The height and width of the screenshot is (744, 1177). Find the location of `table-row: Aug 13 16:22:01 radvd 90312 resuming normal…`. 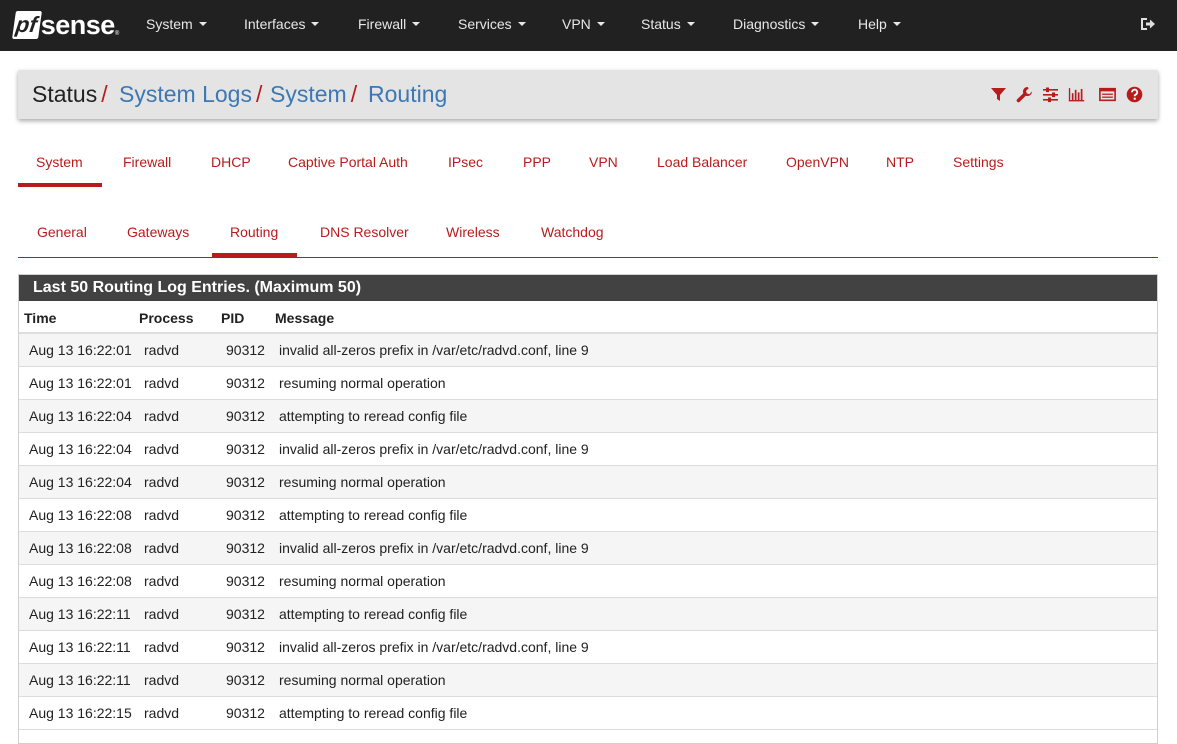

table-row: Aug 13 16:22:01 radvd 90312 resuming normal… is located at coordinates (588, 383).